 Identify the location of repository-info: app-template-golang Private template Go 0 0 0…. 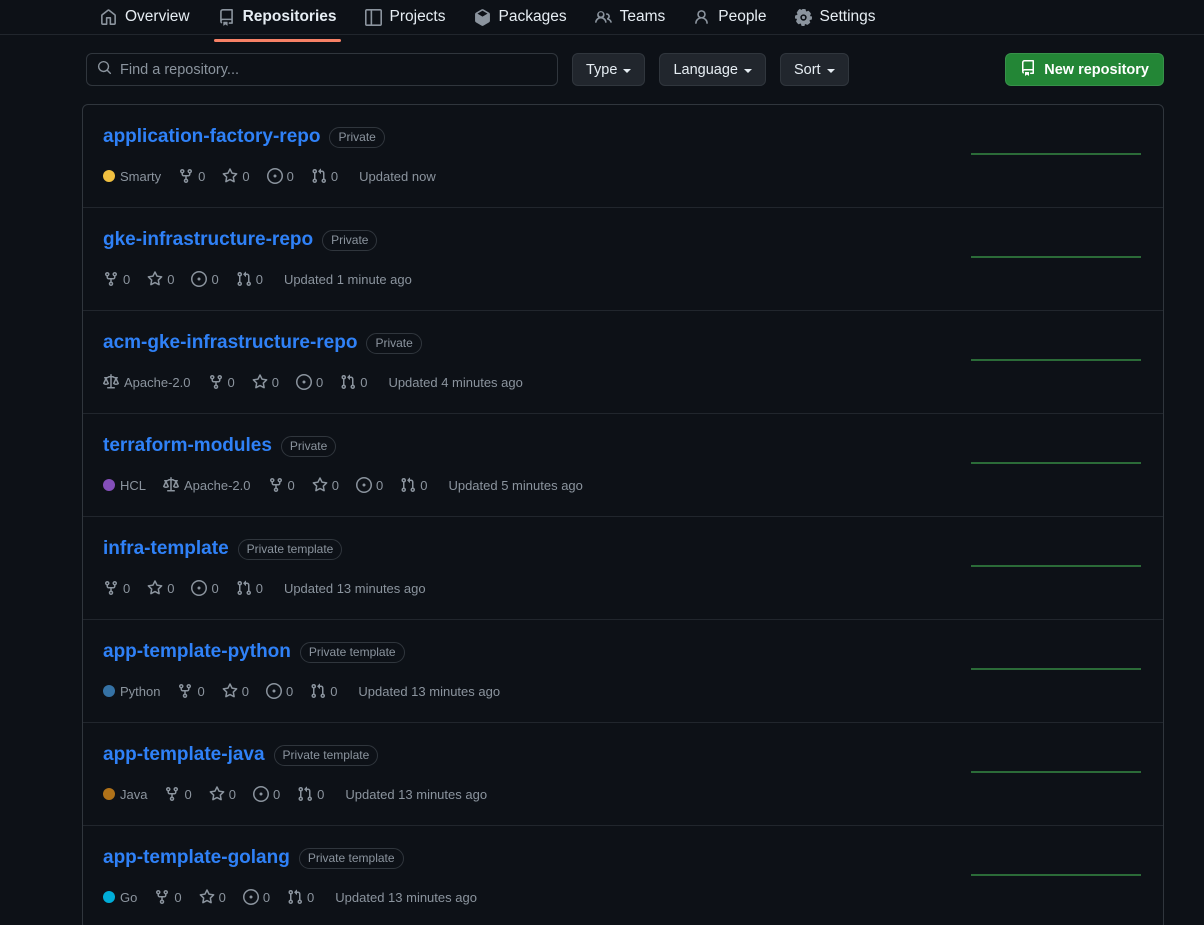
(537, 876).